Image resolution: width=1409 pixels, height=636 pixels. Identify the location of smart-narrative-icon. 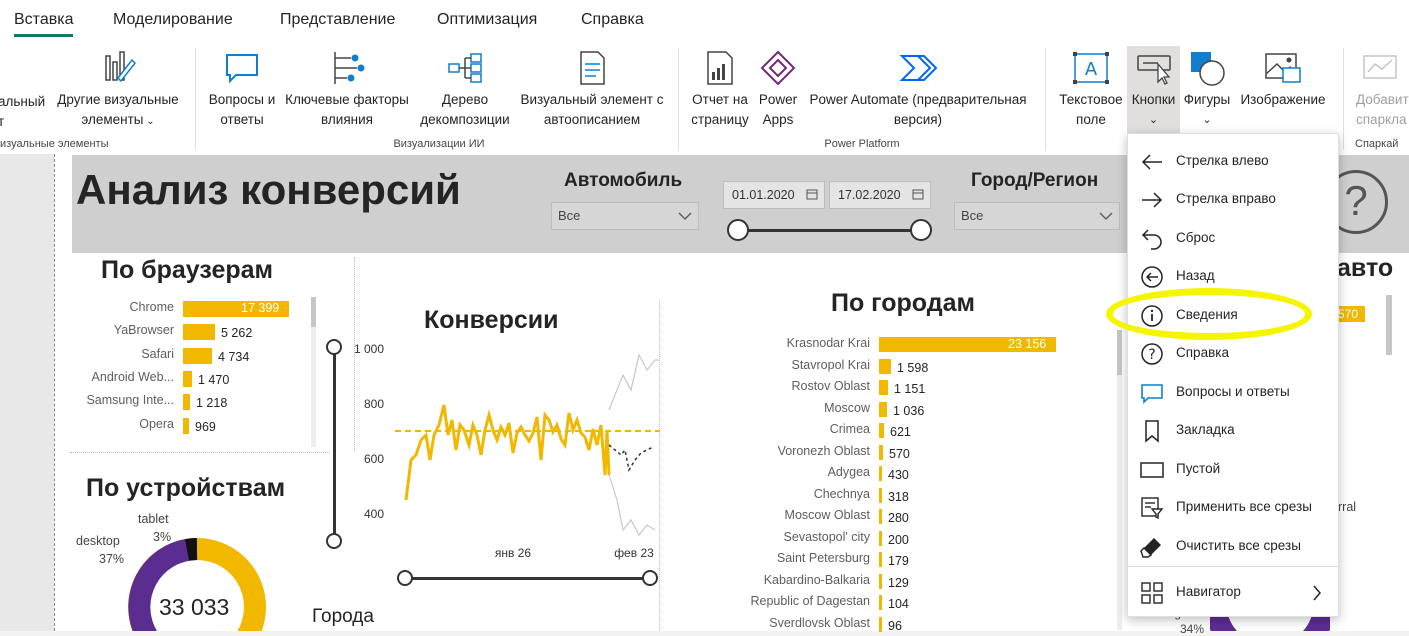
(592, 68).